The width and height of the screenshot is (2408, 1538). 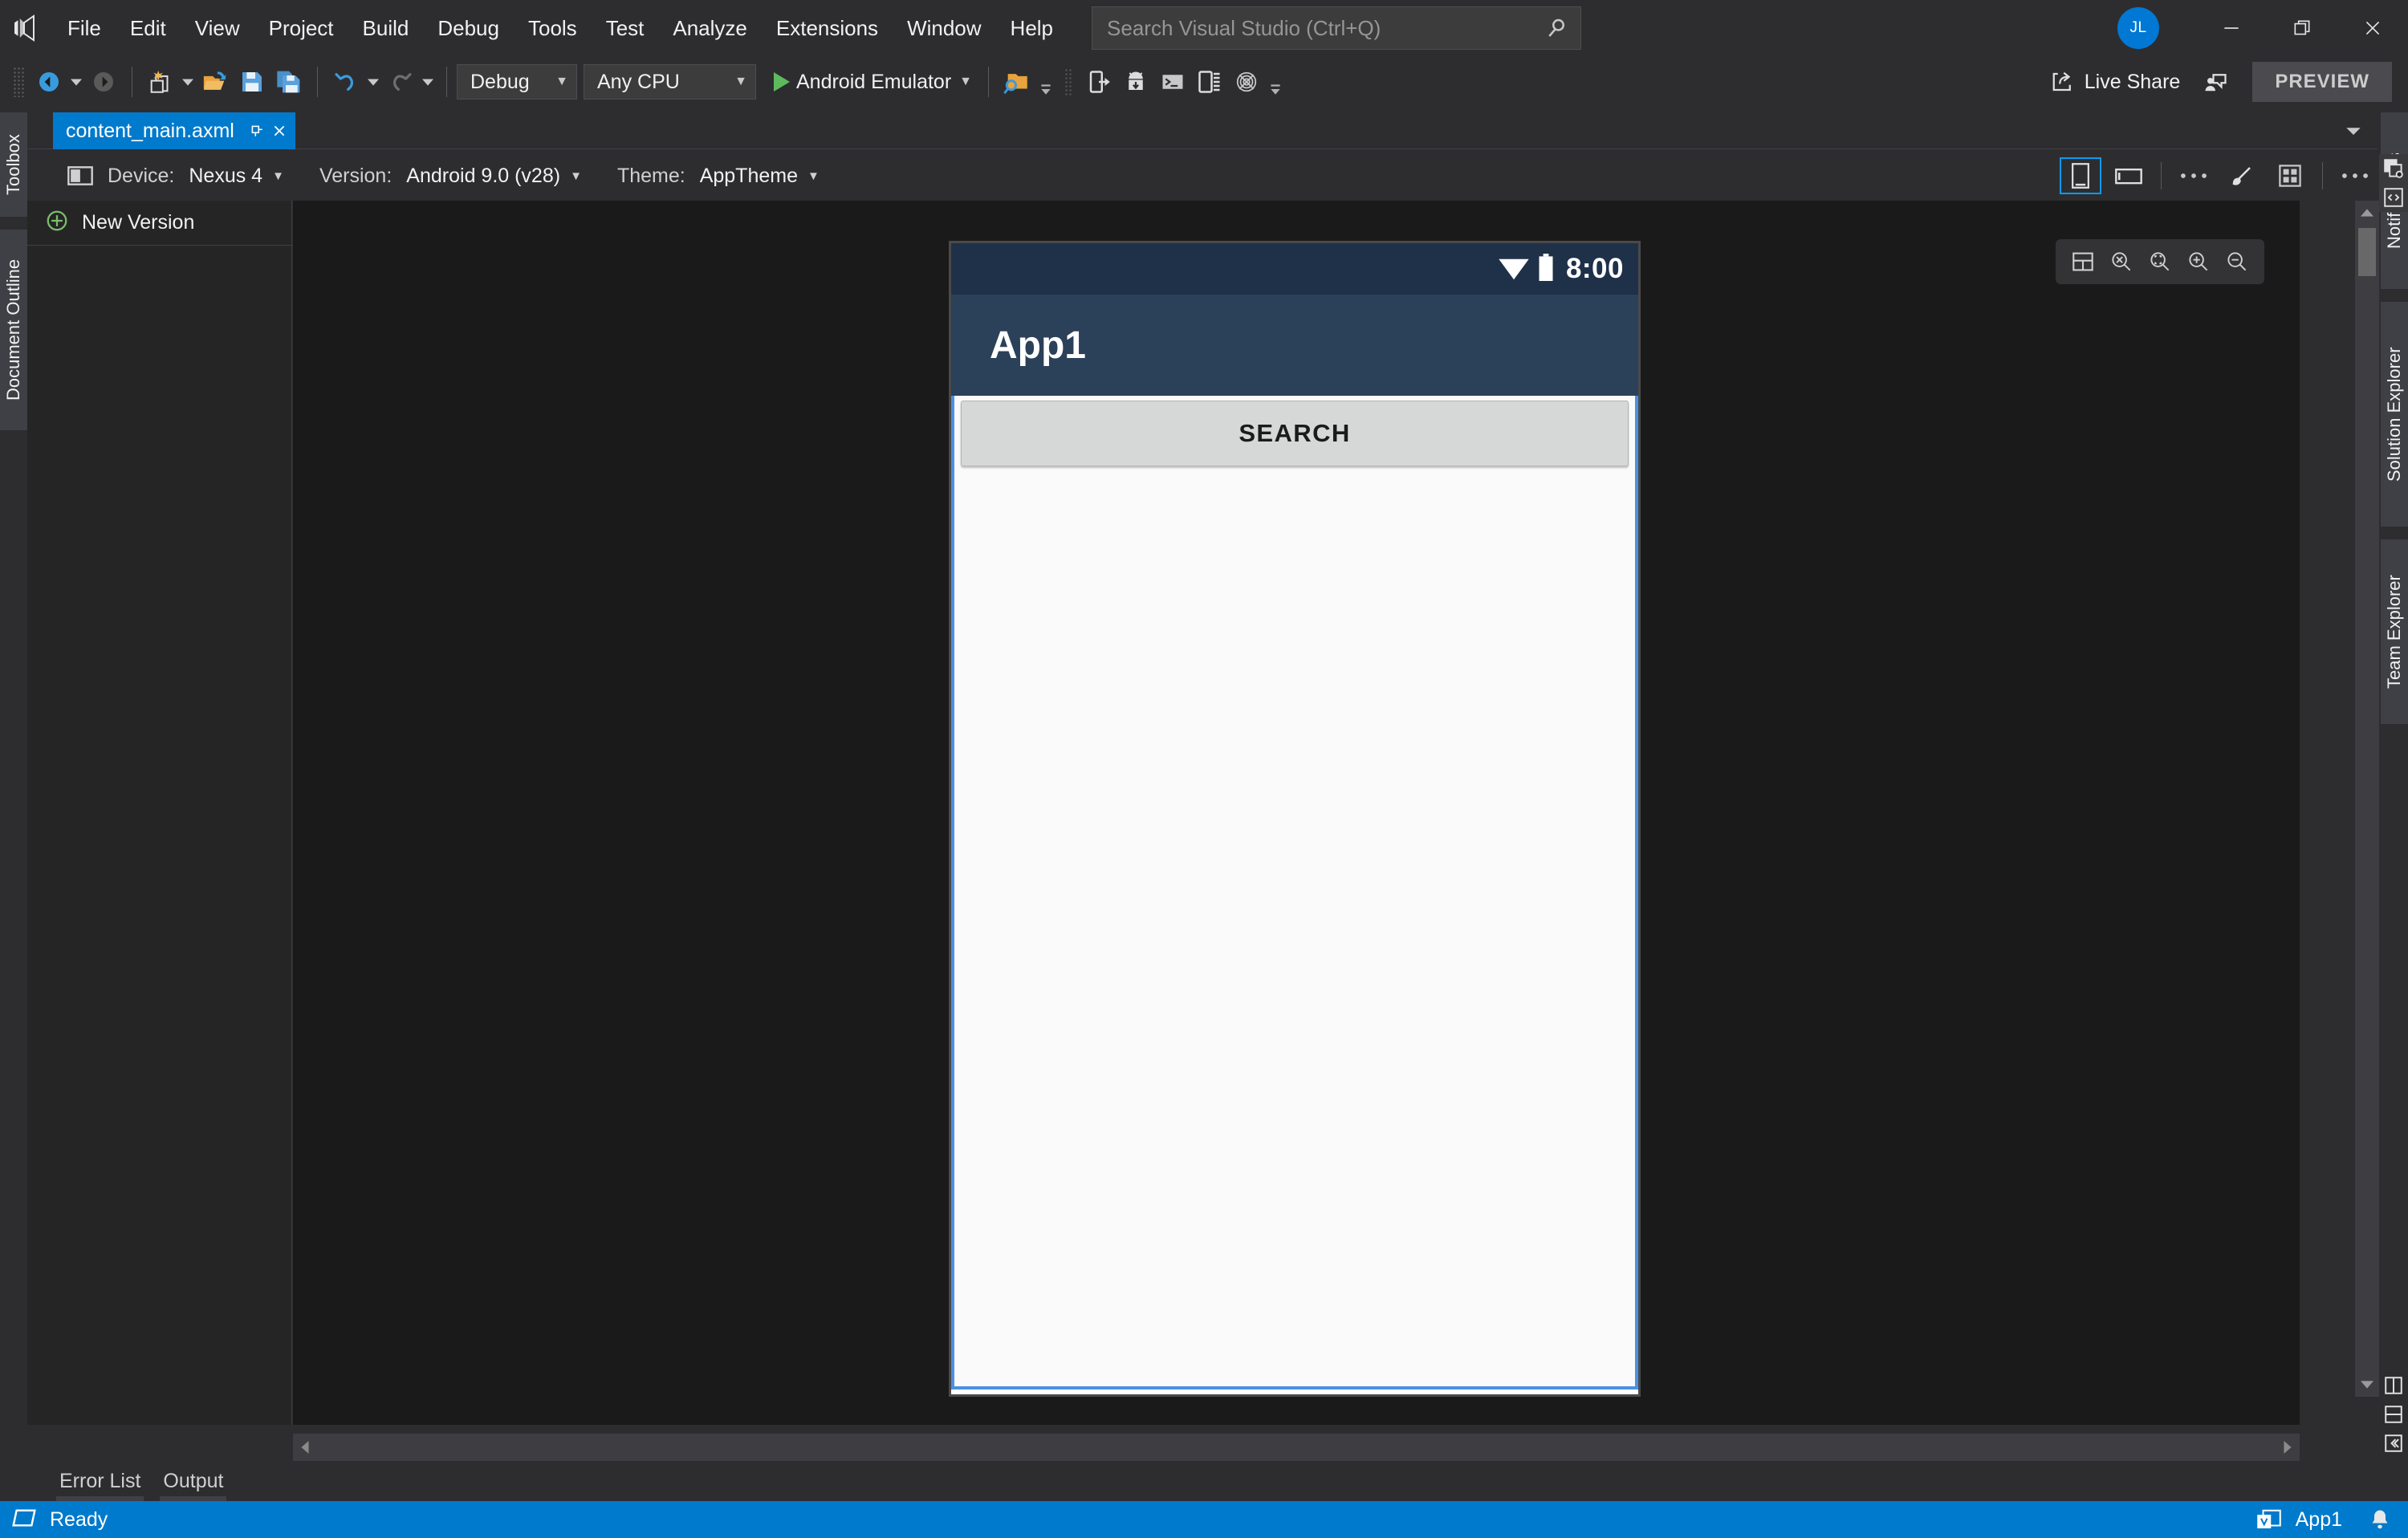 I want to click on navigate-back-icon, so click(x=49, y=82).